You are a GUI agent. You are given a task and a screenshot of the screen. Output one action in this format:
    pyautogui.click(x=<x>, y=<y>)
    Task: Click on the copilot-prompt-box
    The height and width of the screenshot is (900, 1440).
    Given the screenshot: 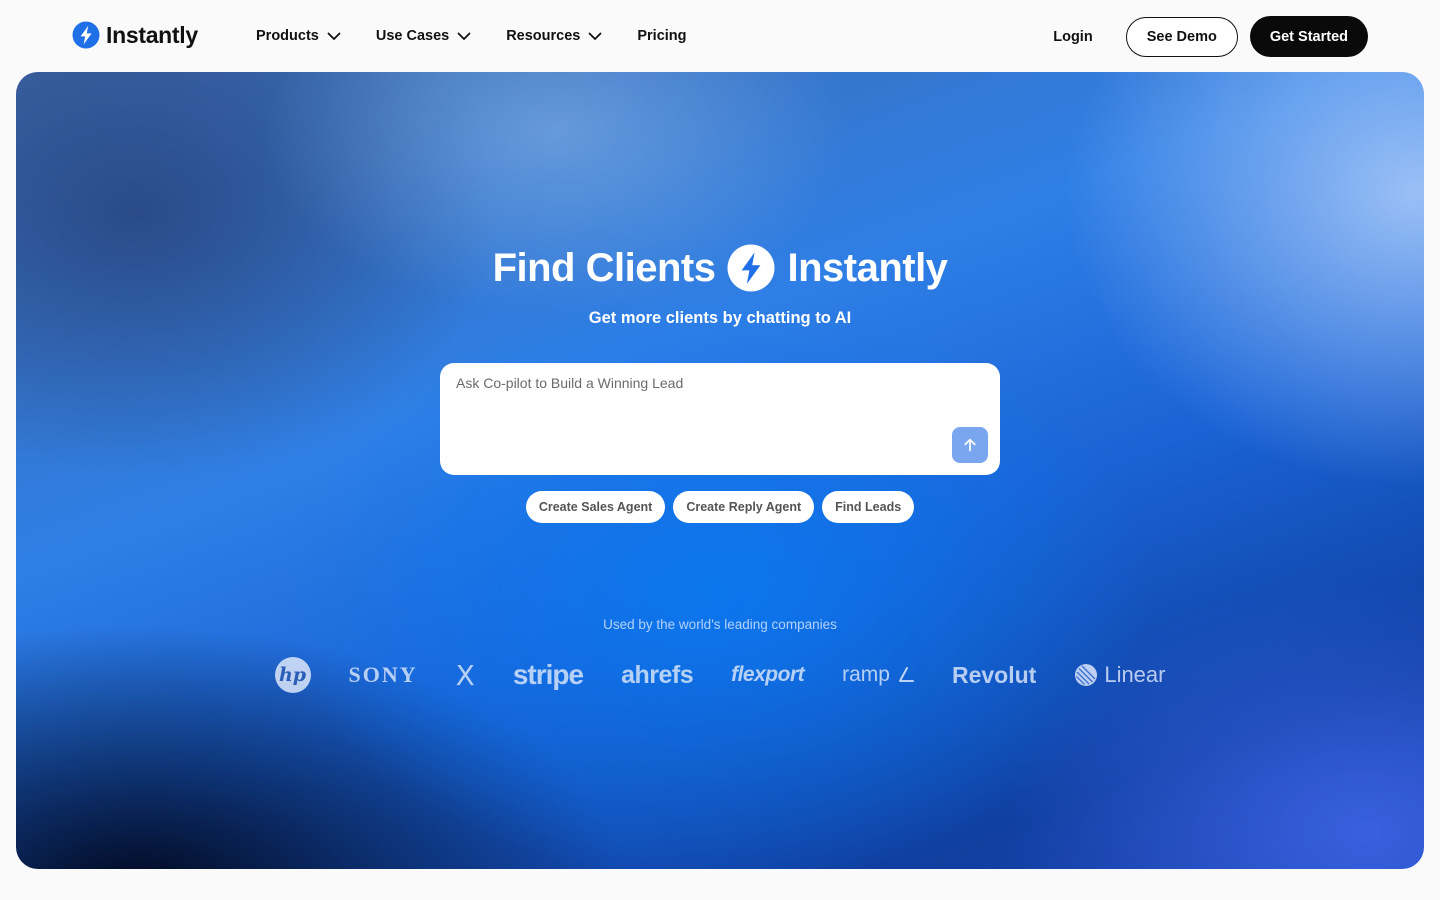 What is the action you would take?
    pyautogui.click(x=720, y=419)
    